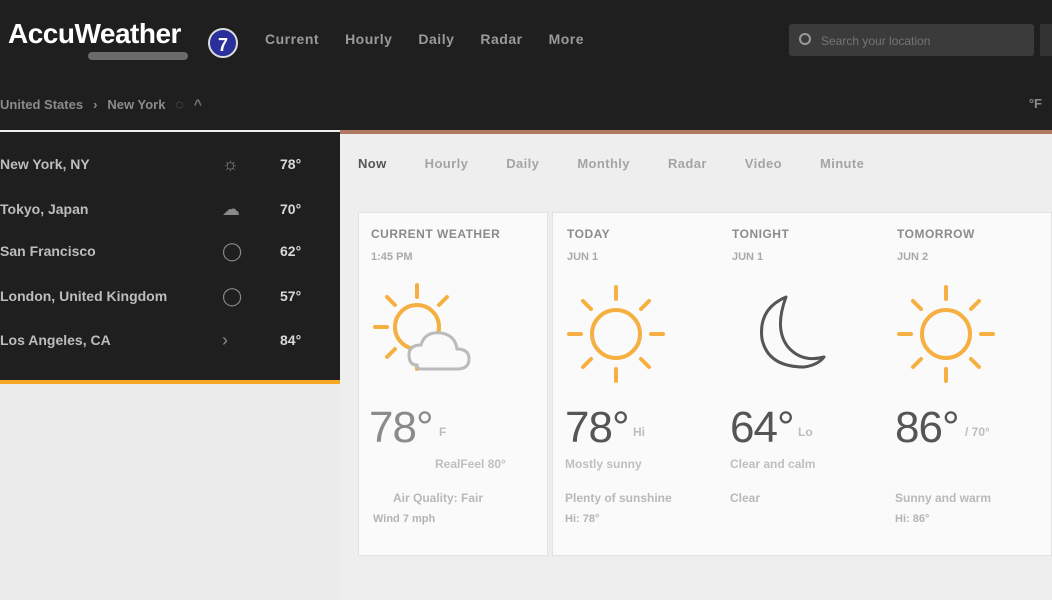  What do you see at coordinates (927, 427) in the screenshot?
I see `forecast-temperature: 86°` at bounding box center [927, 427].